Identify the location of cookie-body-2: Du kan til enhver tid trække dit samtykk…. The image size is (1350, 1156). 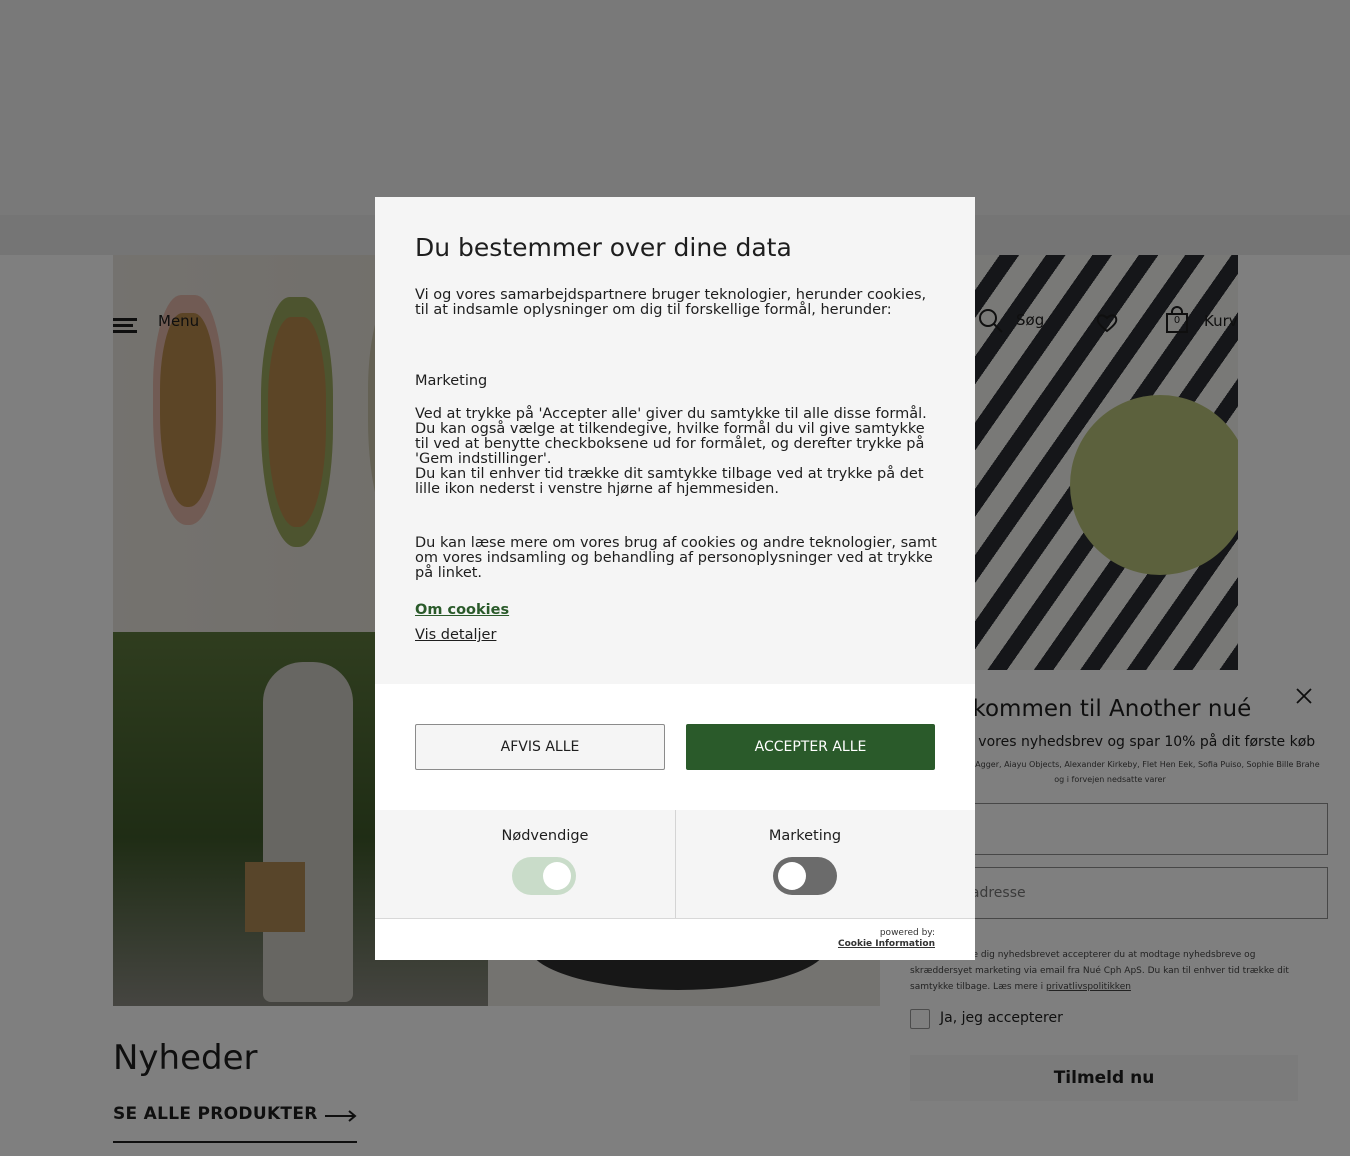
(669, 481).